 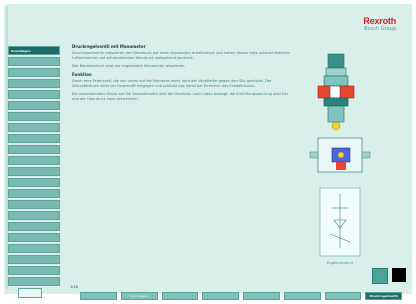 What do you see at coordinates (34, 50) in the screenshot?
I see `sidebar-item: Grundlagen` at bounding box center [34, 50].